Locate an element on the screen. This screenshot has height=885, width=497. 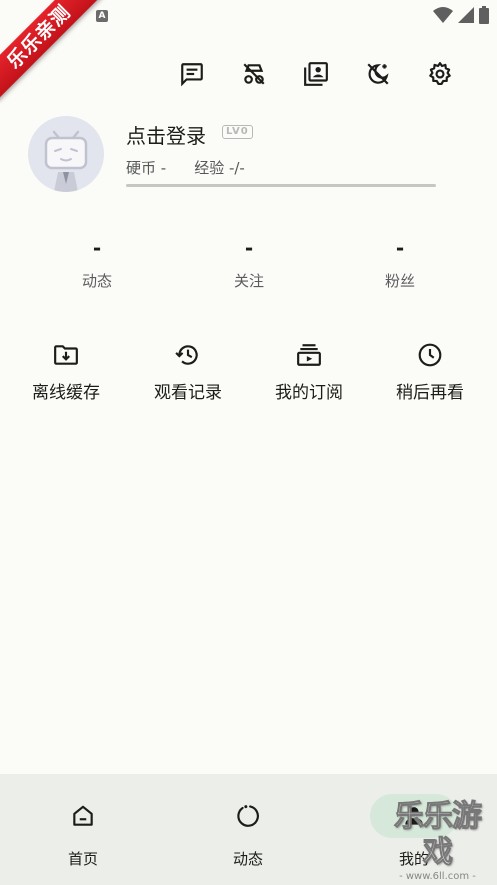
avatar is located at coordinates (66, 154).